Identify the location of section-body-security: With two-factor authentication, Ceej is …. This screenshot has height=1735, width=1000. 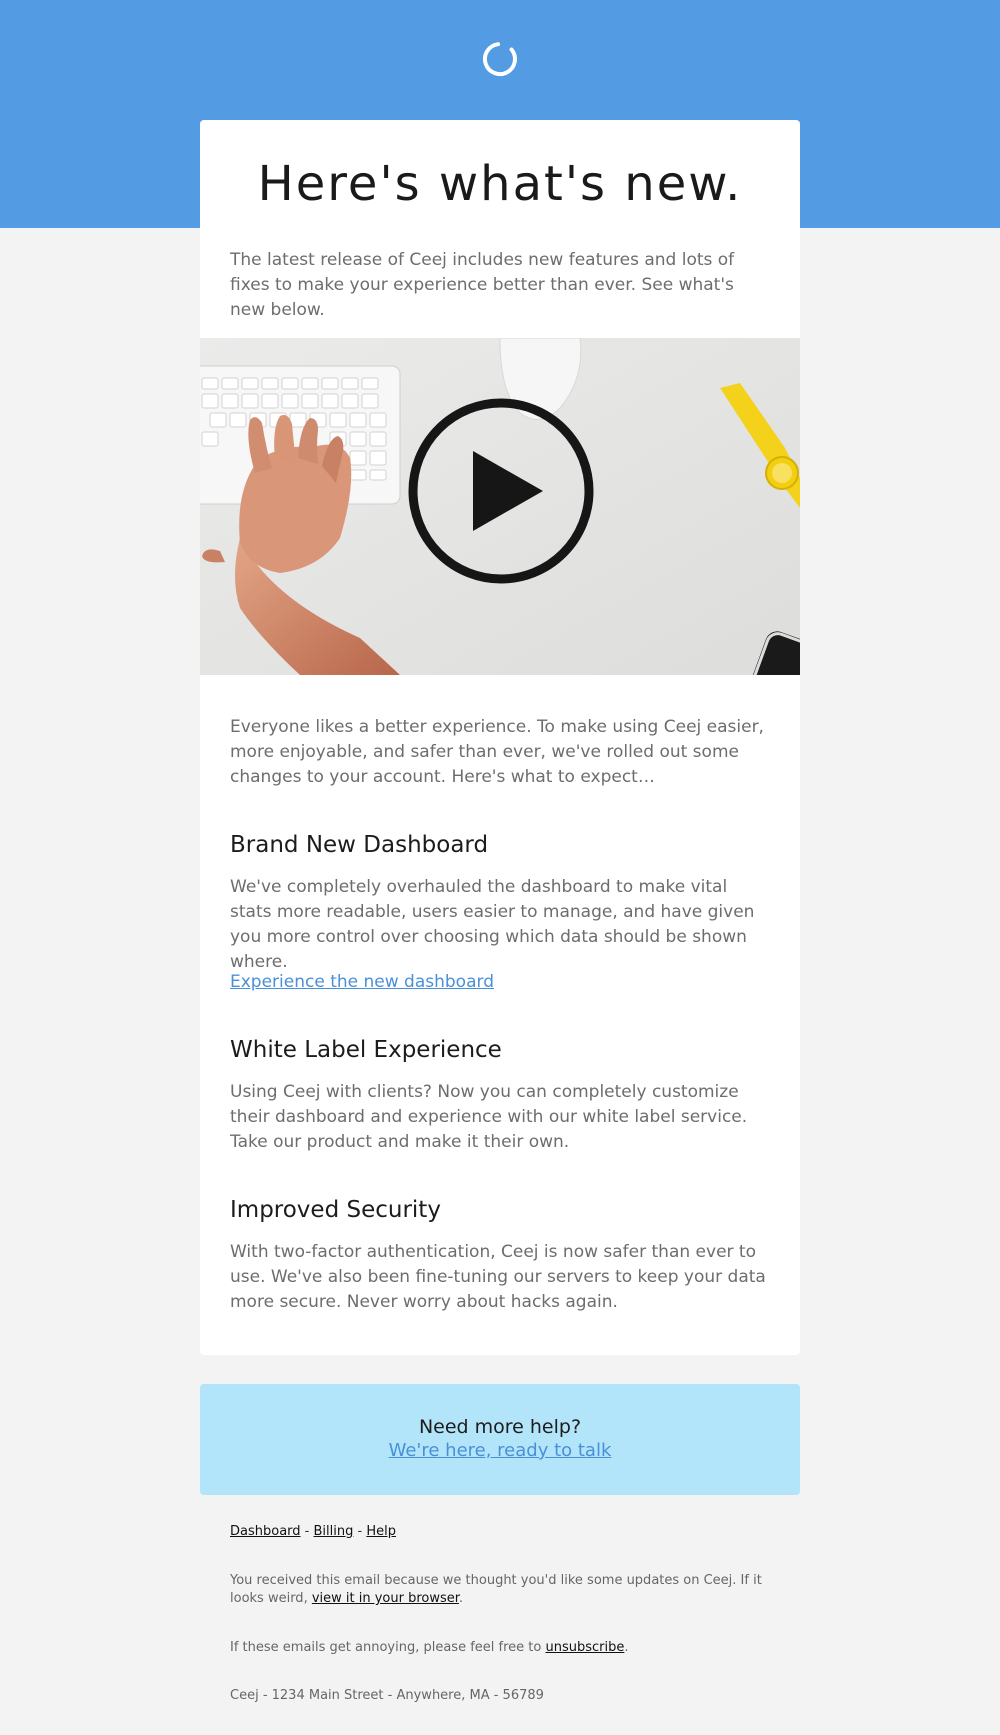
(498, 1277).